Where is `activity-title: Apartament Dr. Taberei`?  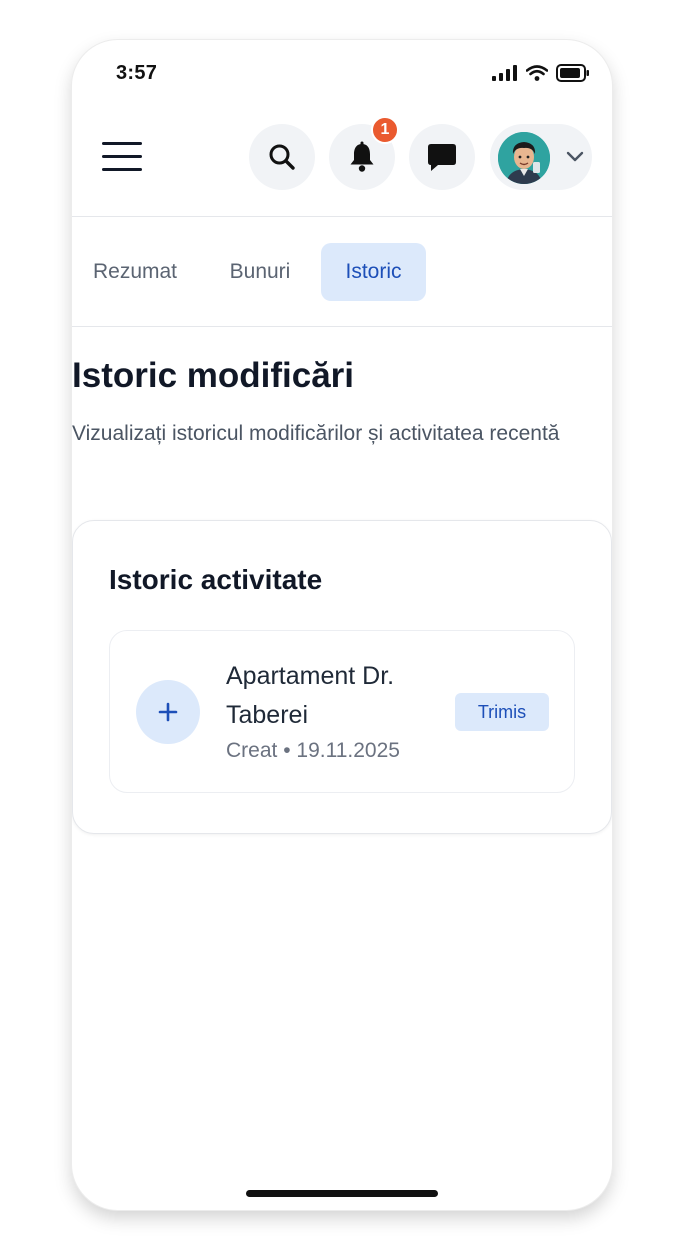 activity-title: Apartament Dr. Taberei is located at coordinates (310, 695).